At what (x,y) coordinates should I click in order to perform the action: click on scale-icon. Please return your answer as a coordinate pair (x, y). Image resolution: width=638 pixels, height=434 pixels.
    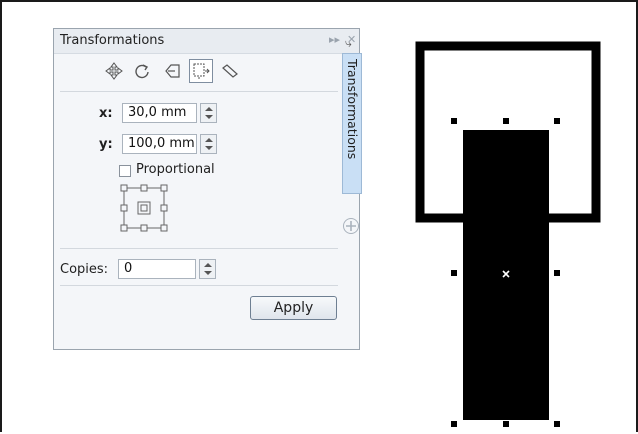
    Looking at the image, I should click on (172, 71).